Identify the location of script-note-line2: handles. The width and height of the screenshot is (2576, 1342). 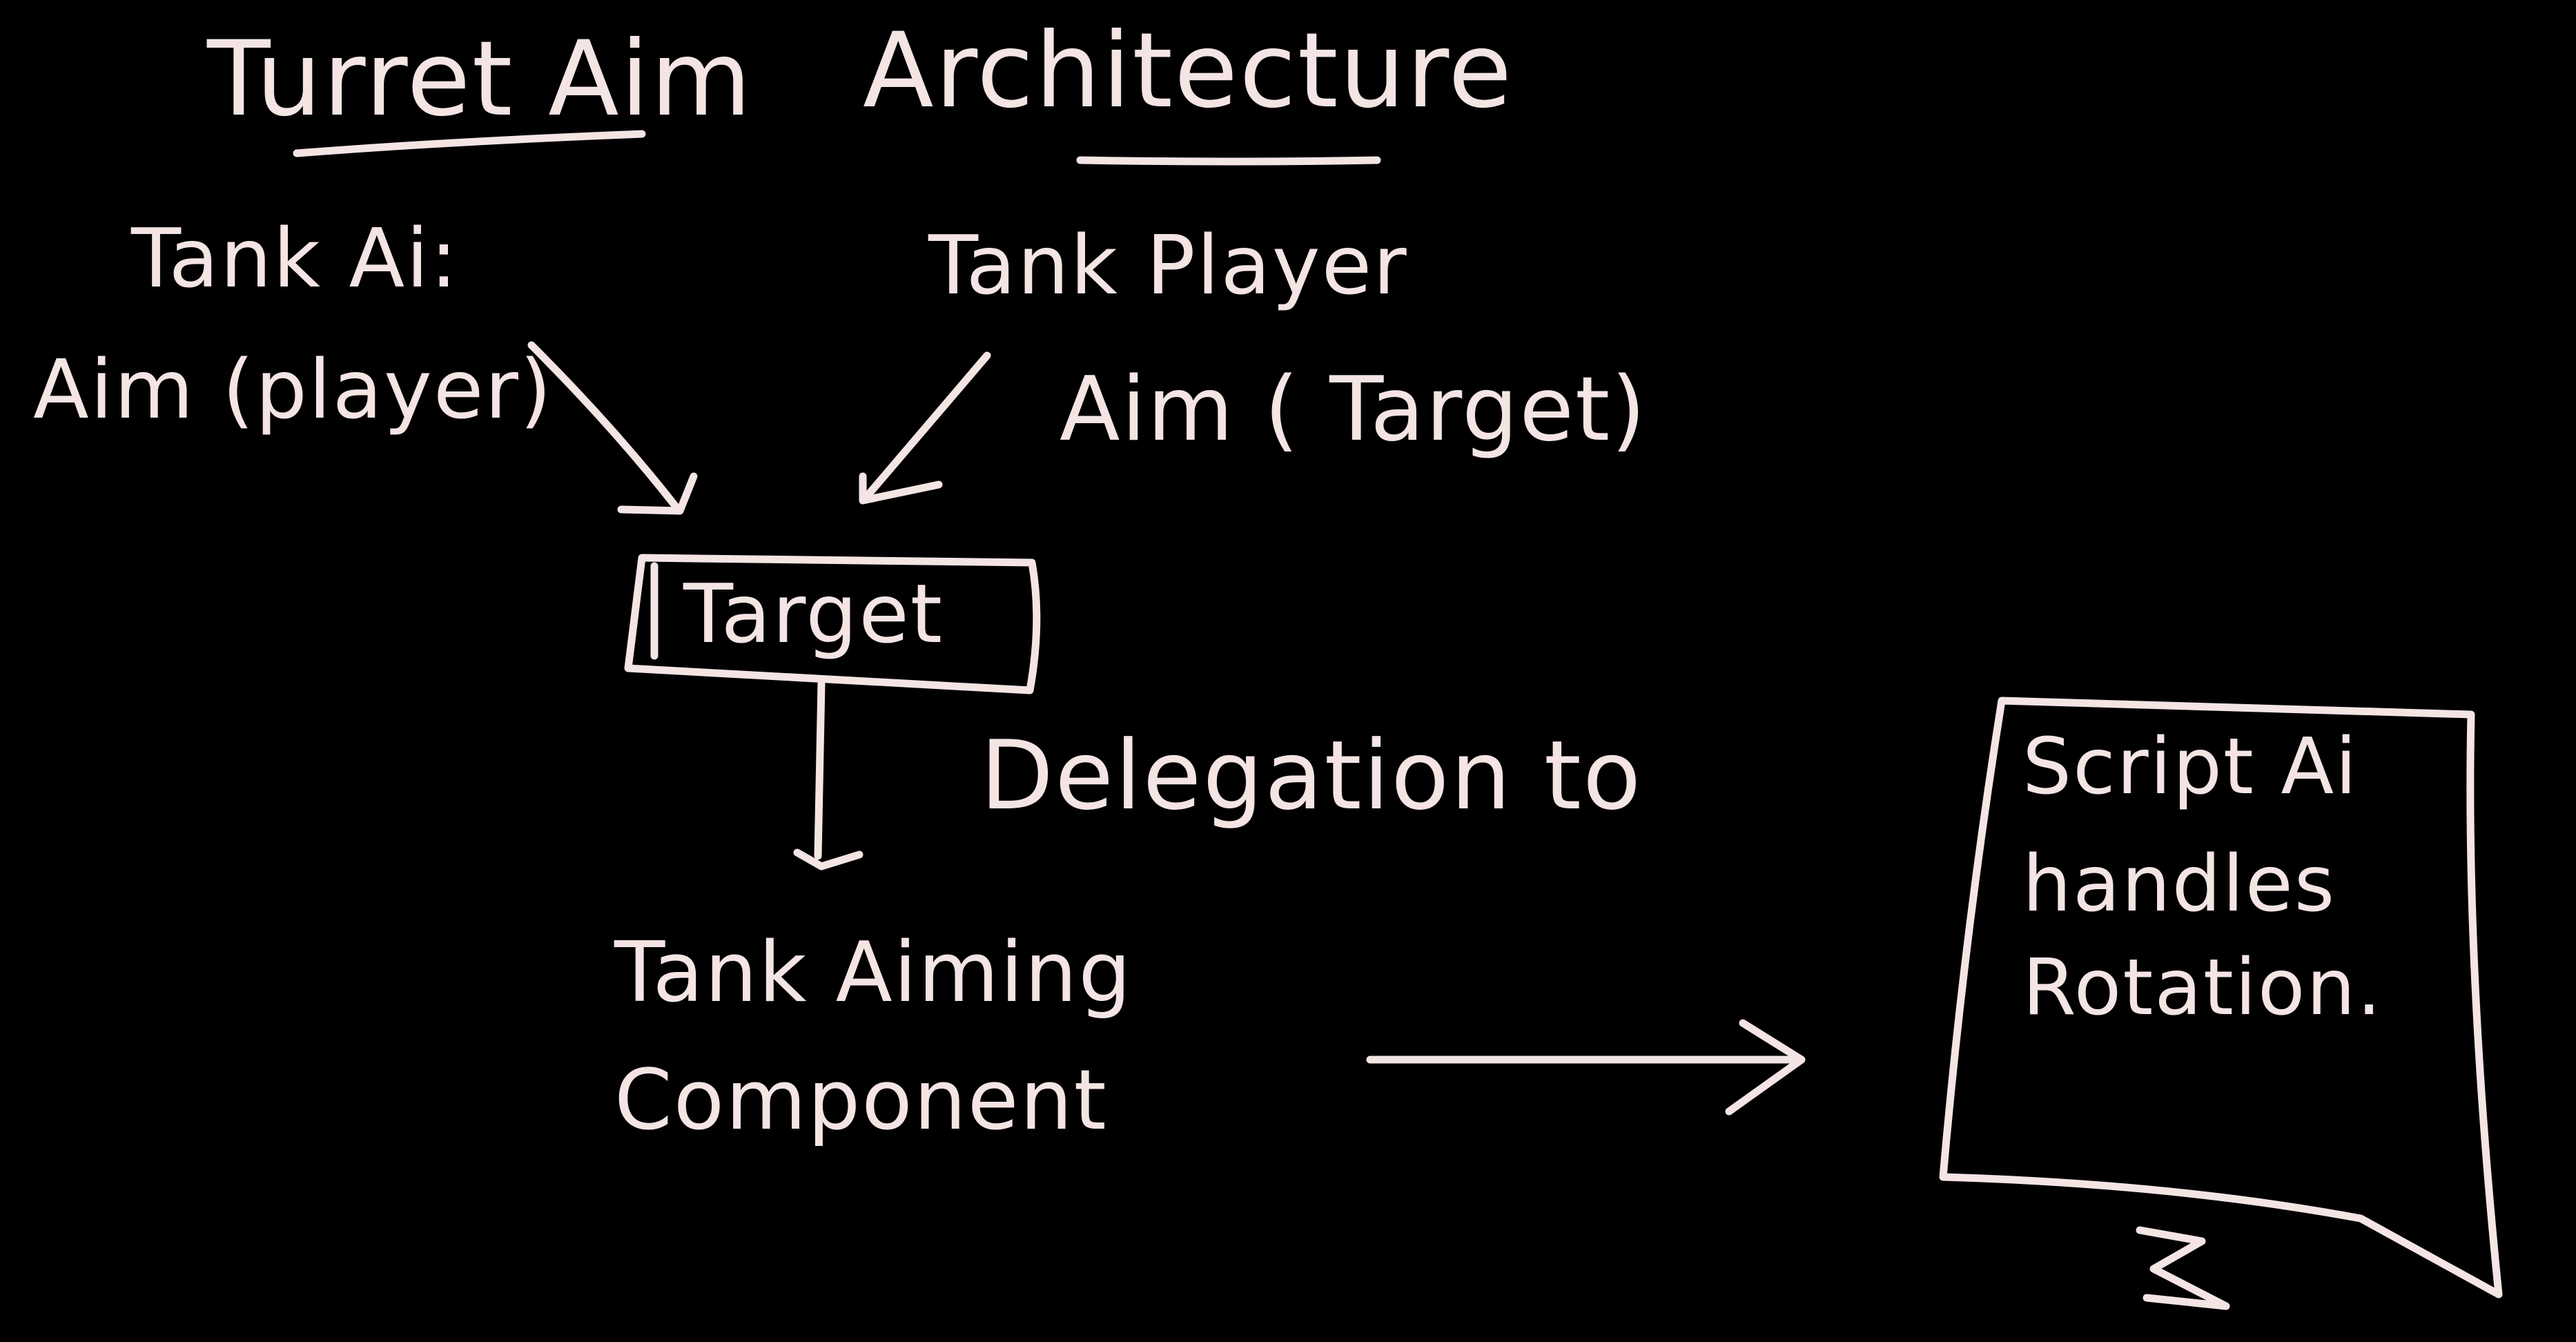
(2179, 884).